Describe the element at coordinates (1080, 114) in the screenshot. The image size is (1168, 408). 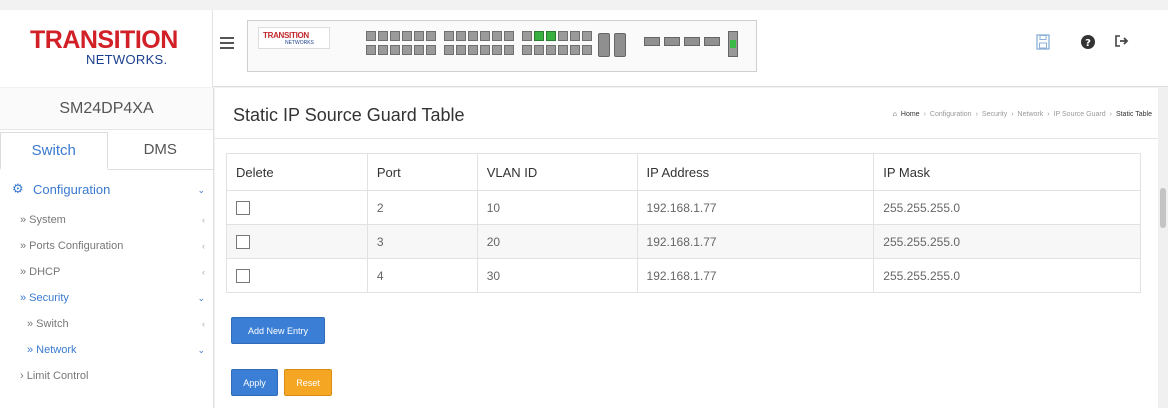
I see `breadcrumb-item: IP Source Guard` at that location.